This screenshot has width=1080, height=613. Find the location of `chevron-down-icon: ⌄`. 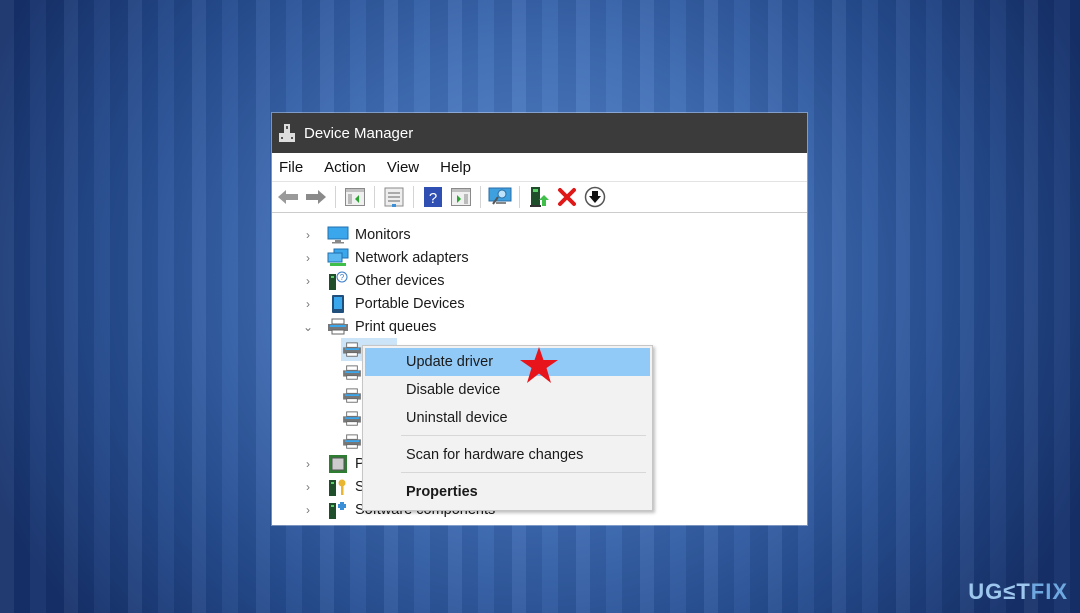

chevron-down-icon: ⌄ is located at coordinates (308, 327).